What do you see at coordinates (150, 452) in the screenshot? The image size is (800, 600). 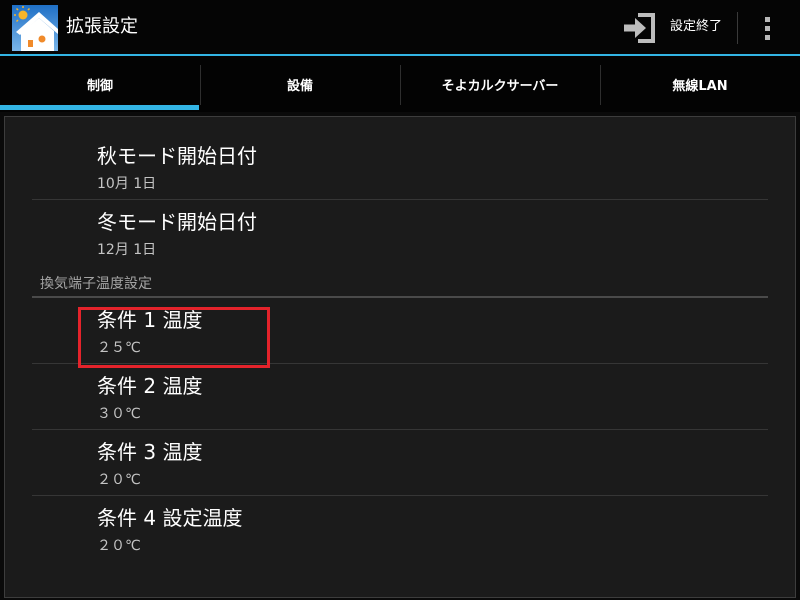 I see `pref-title: 条件 3 温度` at bounding box center [150, 452].